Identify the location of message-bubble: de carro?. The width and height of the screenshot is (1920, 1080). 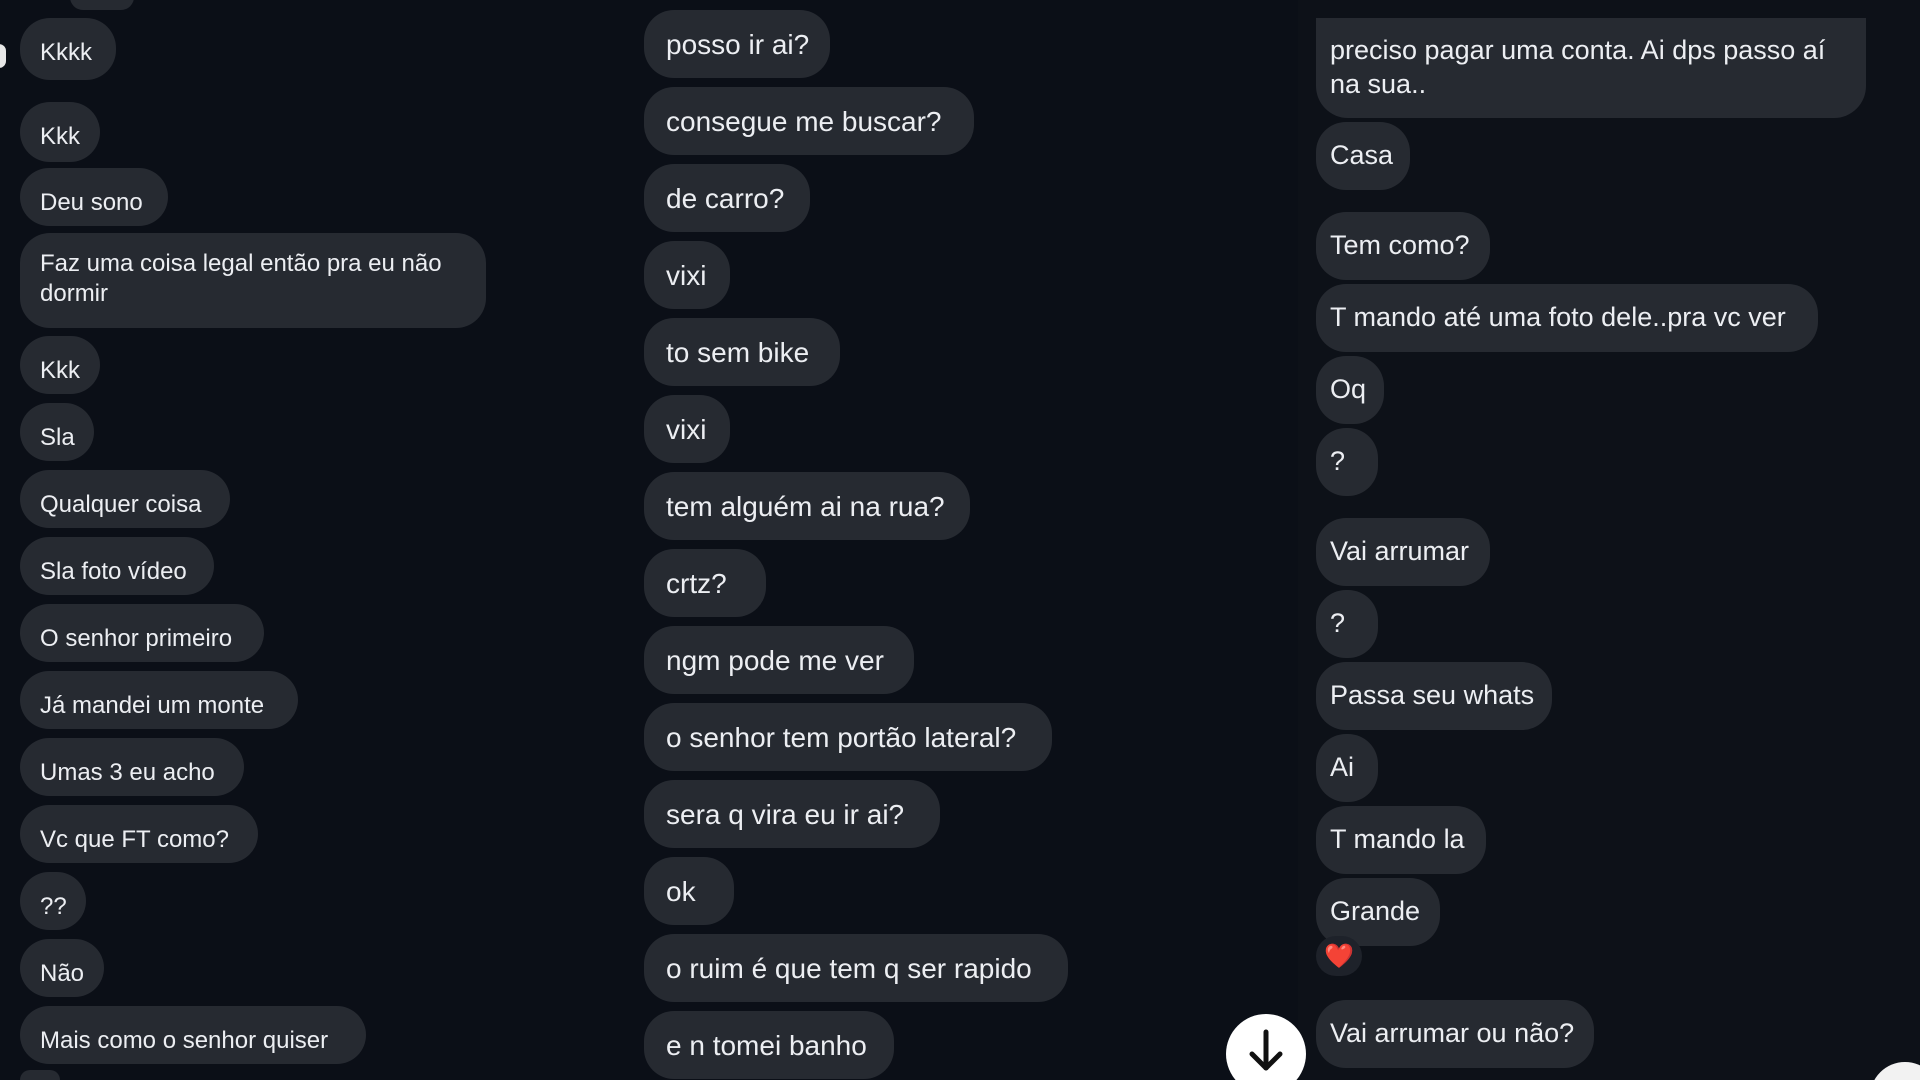
(727, 198).